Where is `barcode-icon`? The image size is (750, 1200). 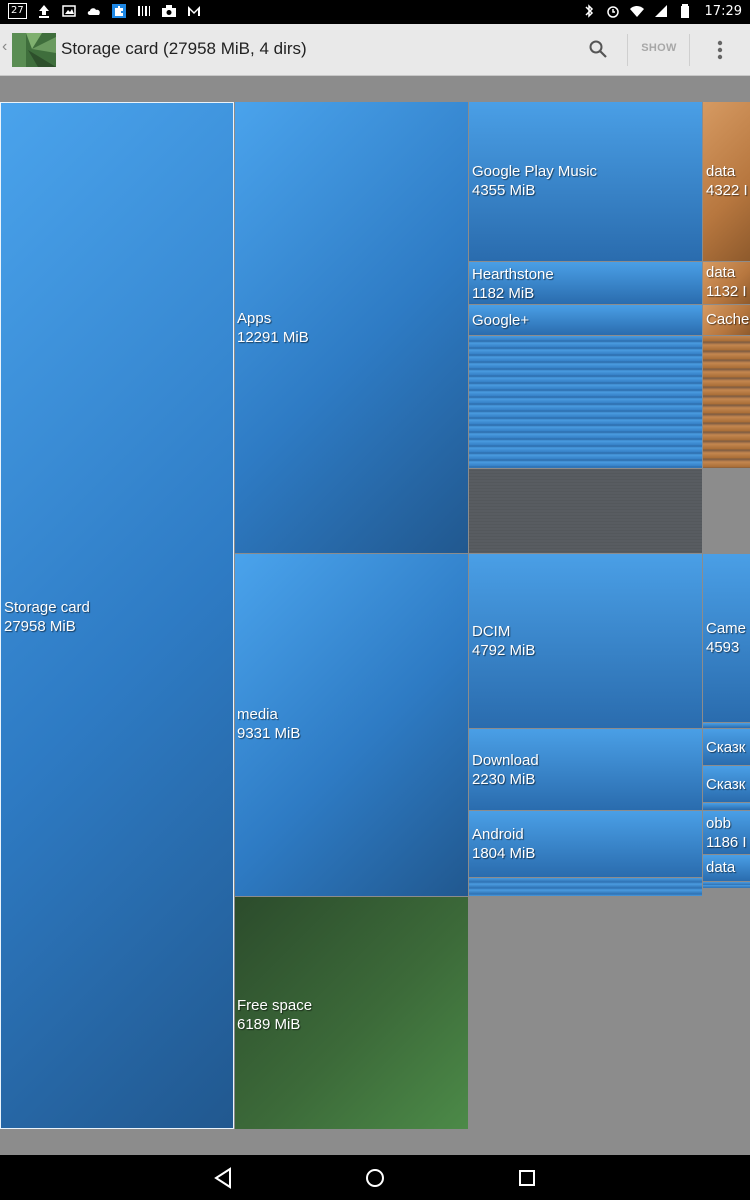
barcode-icon is located at coordinates (143, 11).